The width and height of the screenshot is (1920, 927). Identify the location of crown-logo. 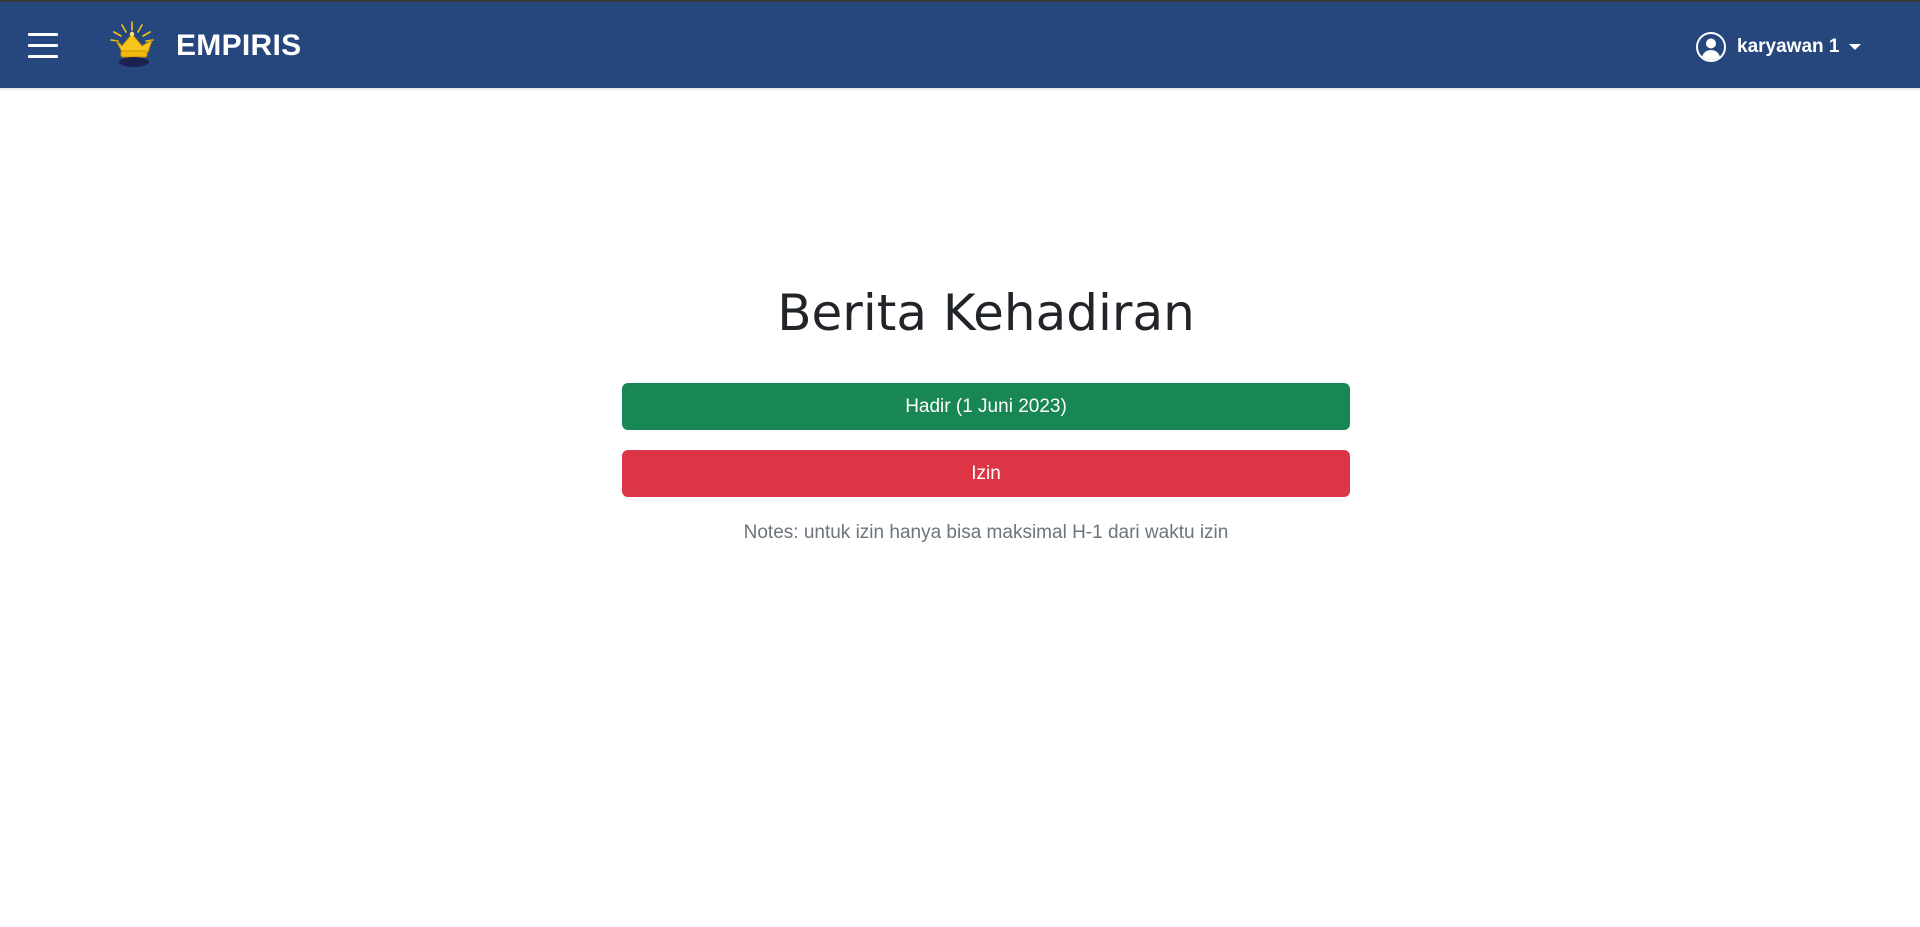
(132, 44).